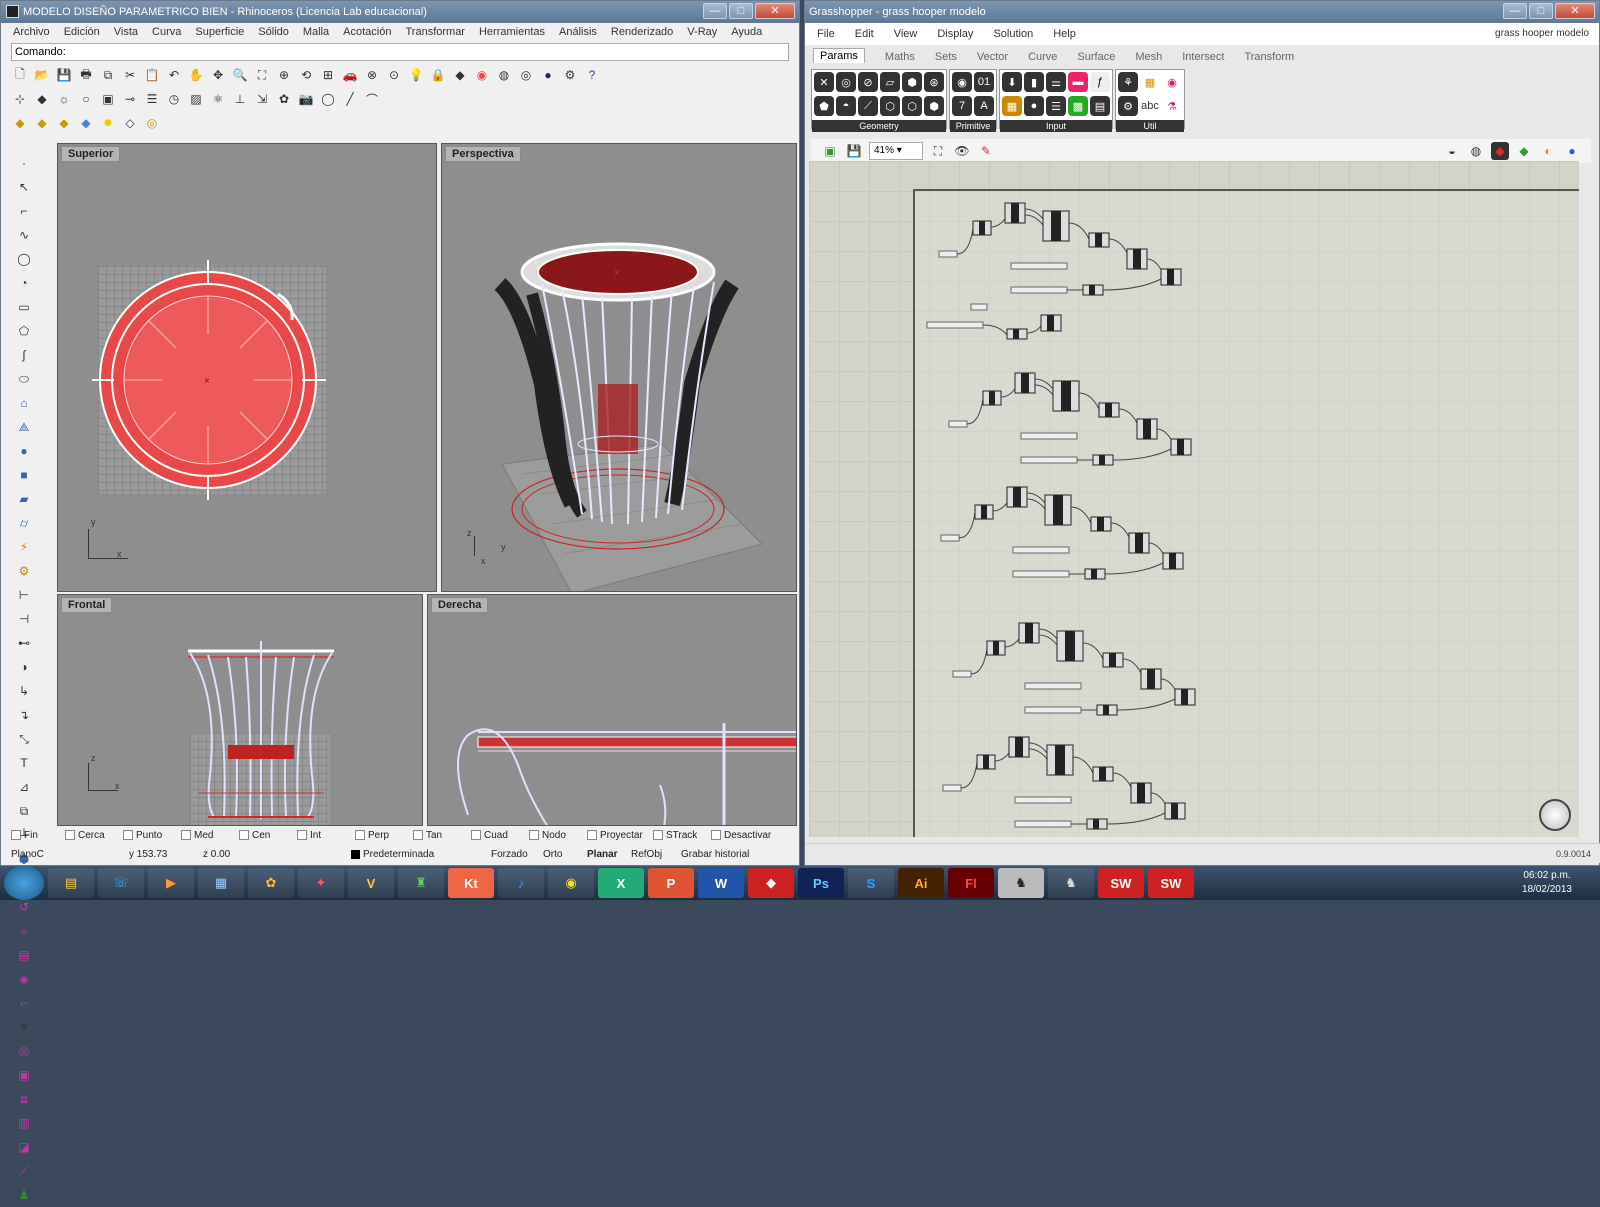 The image size is (1600, 1207). Describe the element at coordinates (512, 32) in the screenshot. I see `menu-herramientas: Herramientas` at that location.